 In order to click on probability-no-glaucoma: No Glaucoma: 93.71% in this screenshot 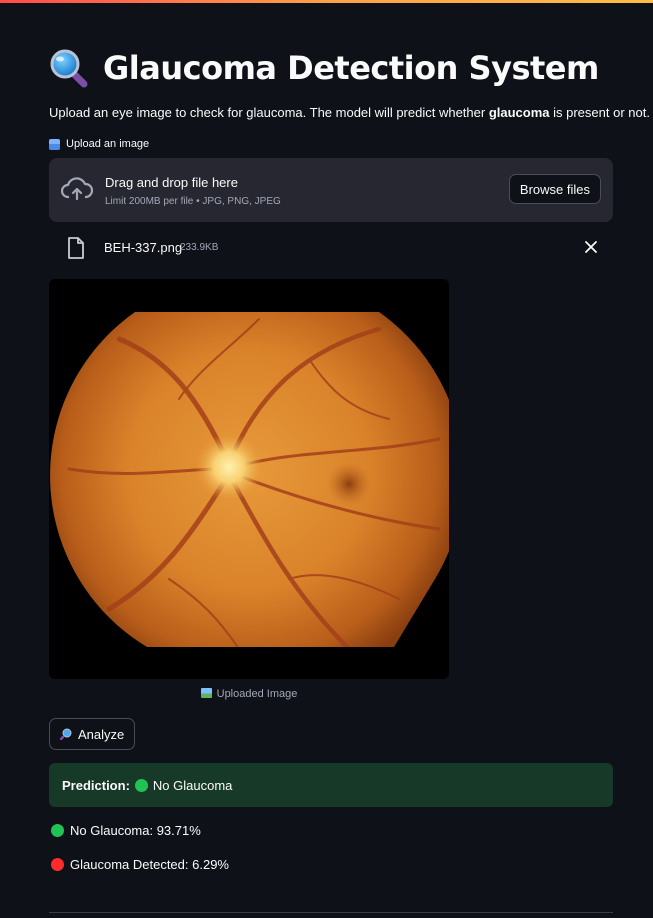, I will do `click(126, 830)`.